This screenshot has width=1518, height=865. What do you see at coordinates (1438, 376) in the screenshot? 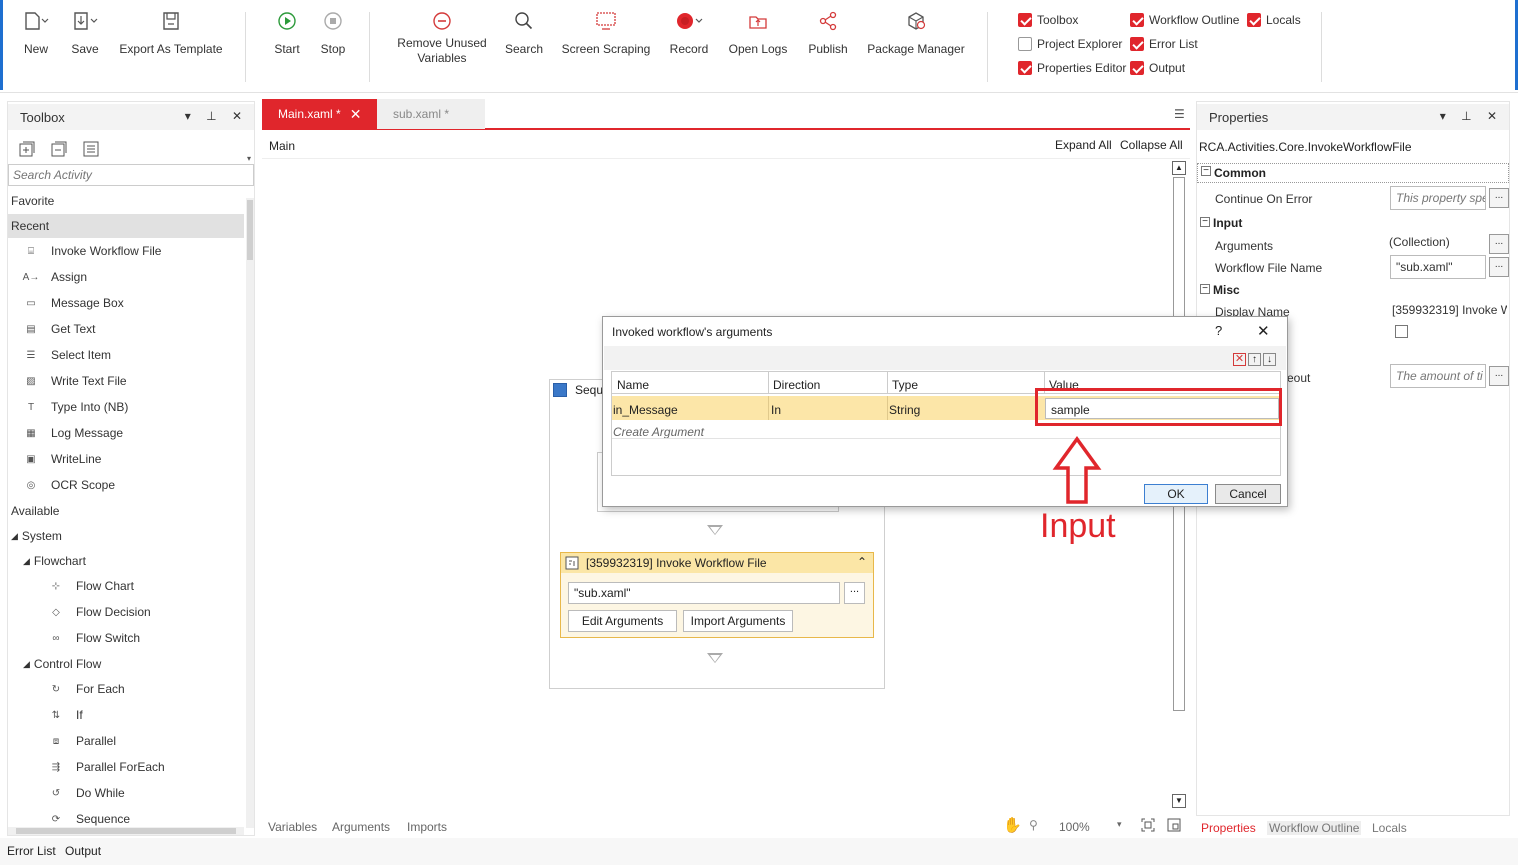
I see `timeout-input: The amount of ti` at bounding box center [1438, 376].